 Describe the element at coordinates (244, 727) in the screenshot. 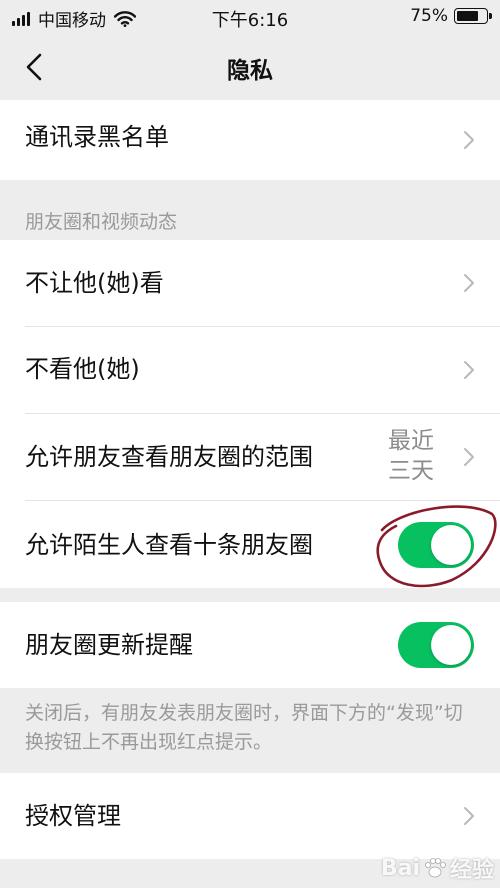

I see `update-reminder-footnote: 关闭后，有朋友发表朋友圈时，界面下方的“发现”切换按钮上不再出现红点提示。` at that location.